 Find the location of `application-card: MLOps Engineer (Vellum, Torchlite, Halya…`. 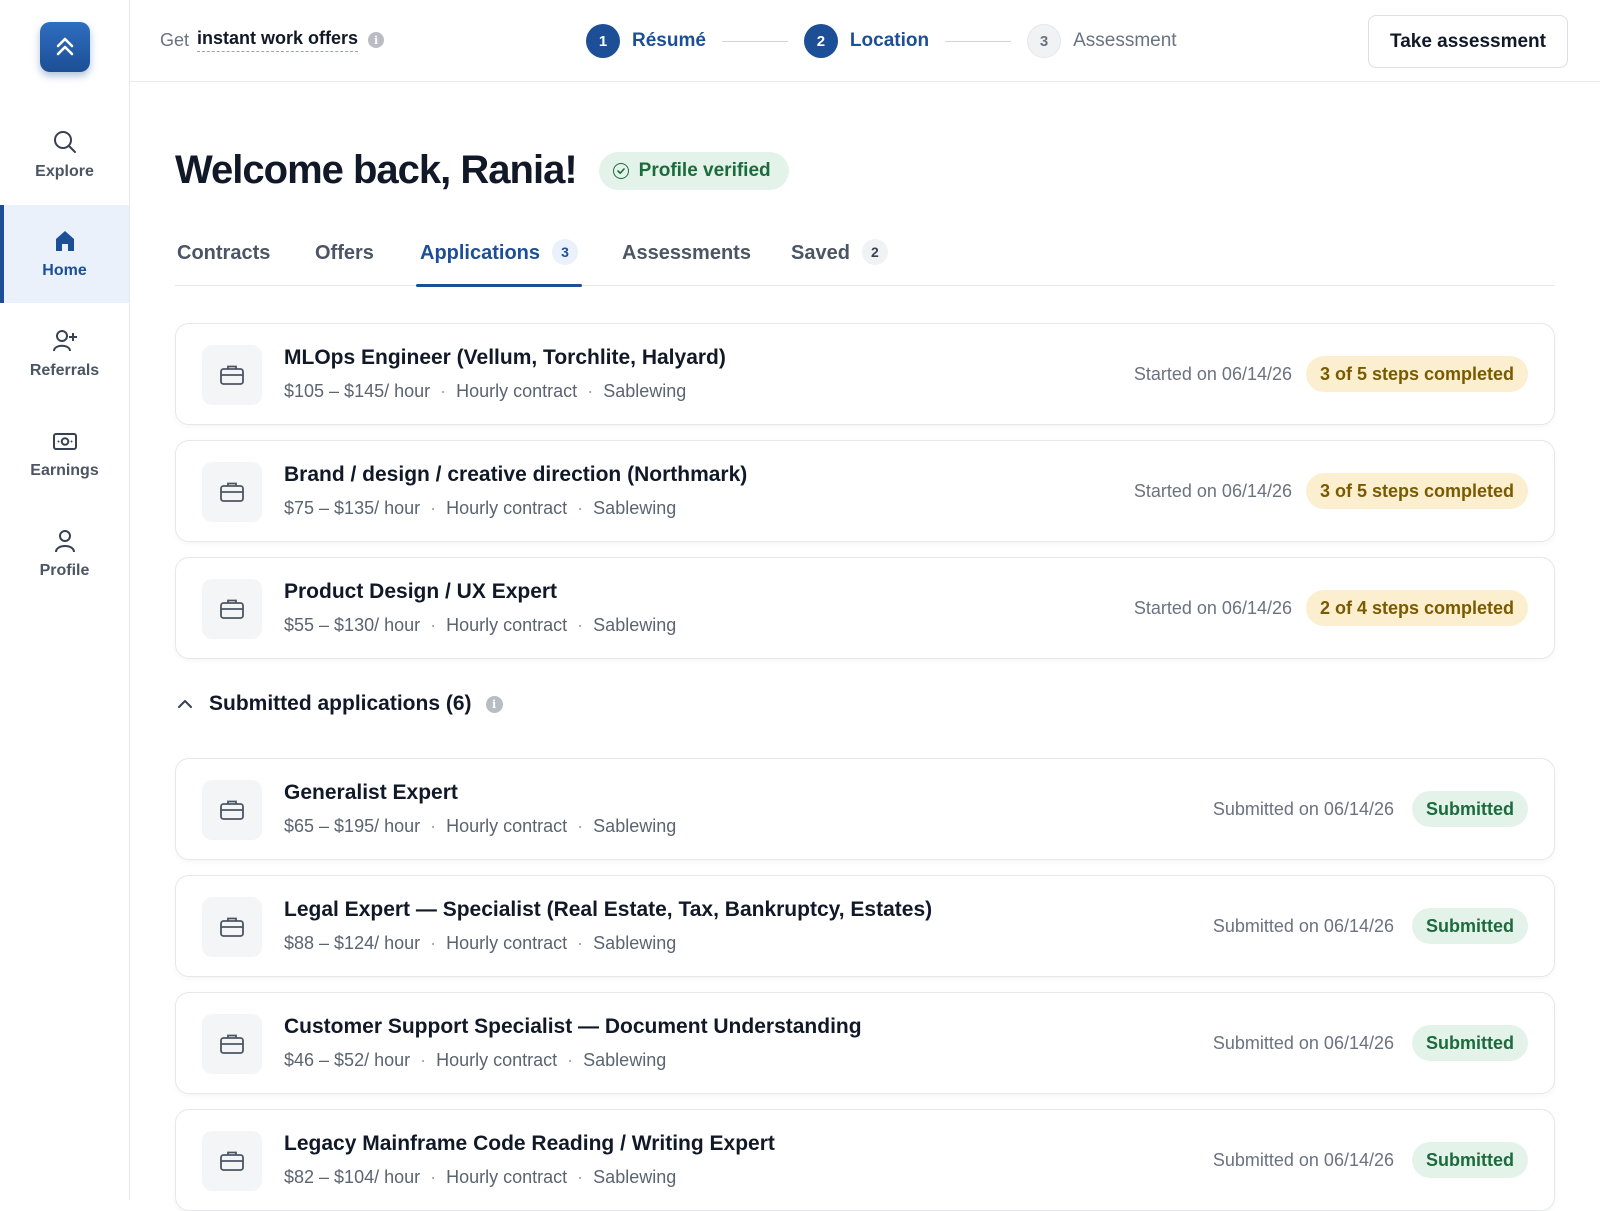

application-card: MLOps Engineer (Vellum, Torchlite, Halya… is located at coordinates (865, 374).